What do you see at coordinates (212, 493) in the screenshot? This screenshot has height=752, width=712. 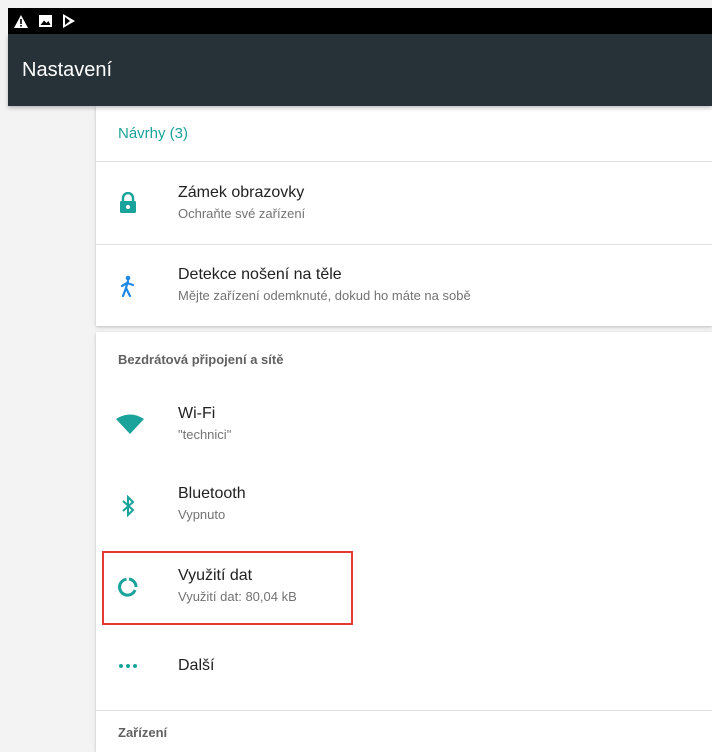 I see `settings-item-title: Bluetooth` at bounding box center [212, 493].